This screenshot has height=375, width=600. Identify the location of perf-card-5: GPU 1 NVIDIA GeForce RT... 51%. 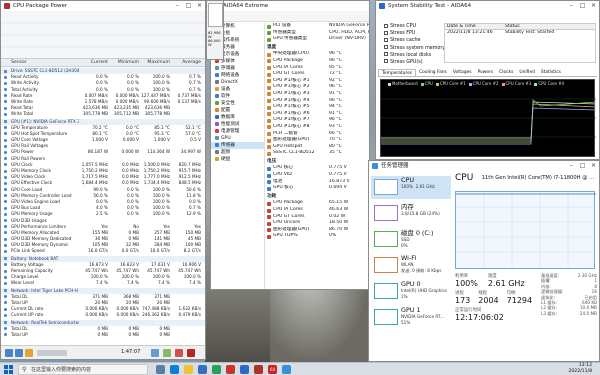
(411, 317).